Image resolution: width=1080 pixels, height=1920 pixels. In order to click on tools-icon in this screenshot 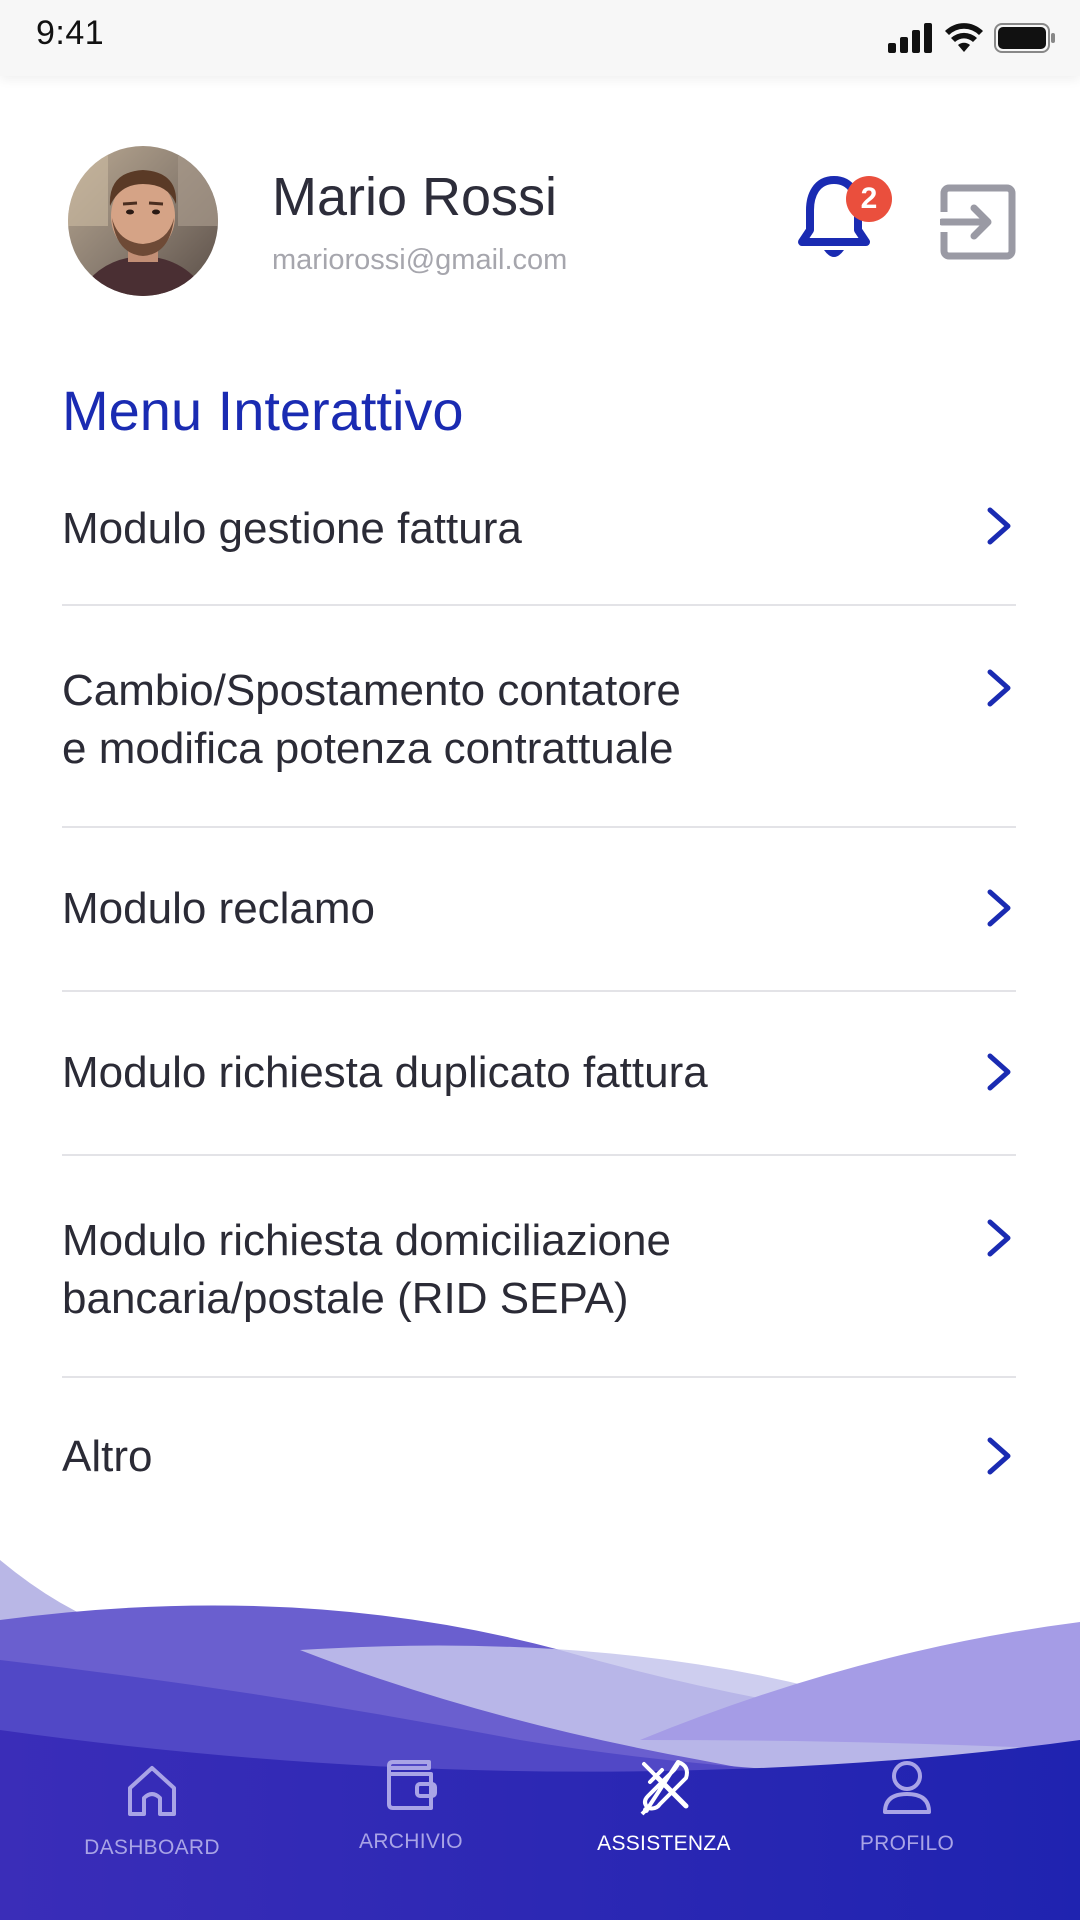, I will do `click(664, 1788)`.